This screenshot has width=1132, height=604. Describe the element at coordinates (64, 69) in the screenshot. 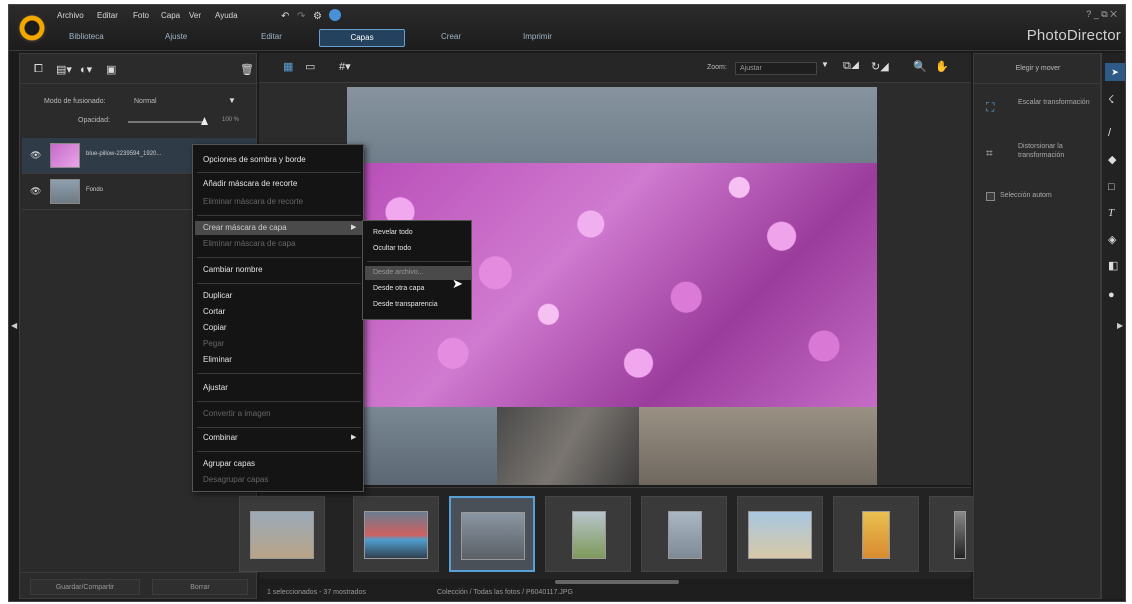

I see `layer-options-icon: ▤▾` at that location.